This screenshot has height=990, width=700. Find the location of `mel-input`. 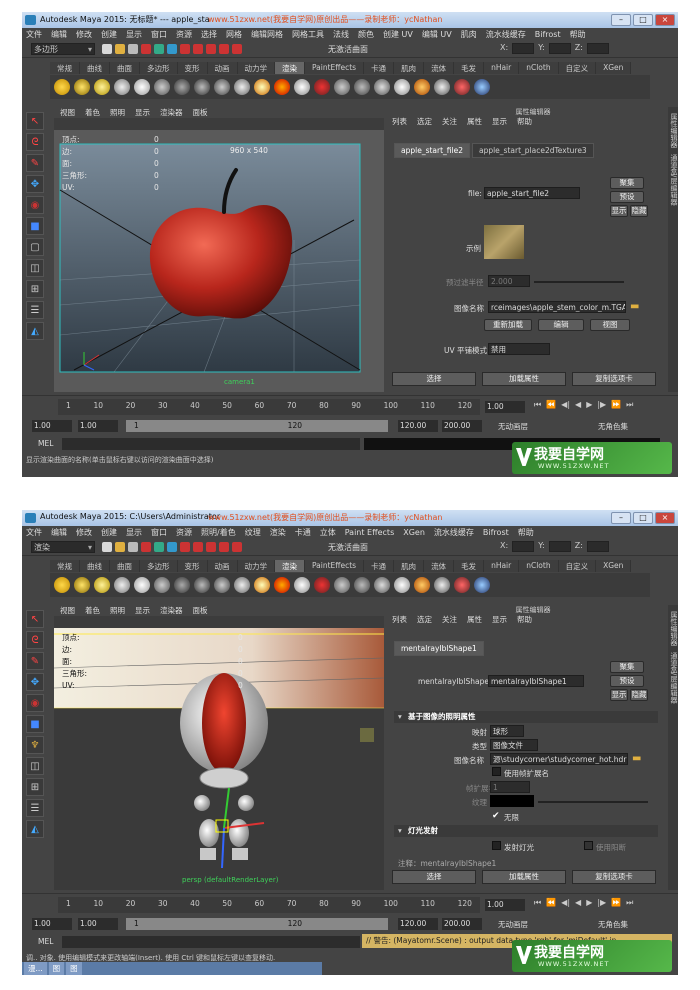

mel-input is located at coordinates (211, 444).